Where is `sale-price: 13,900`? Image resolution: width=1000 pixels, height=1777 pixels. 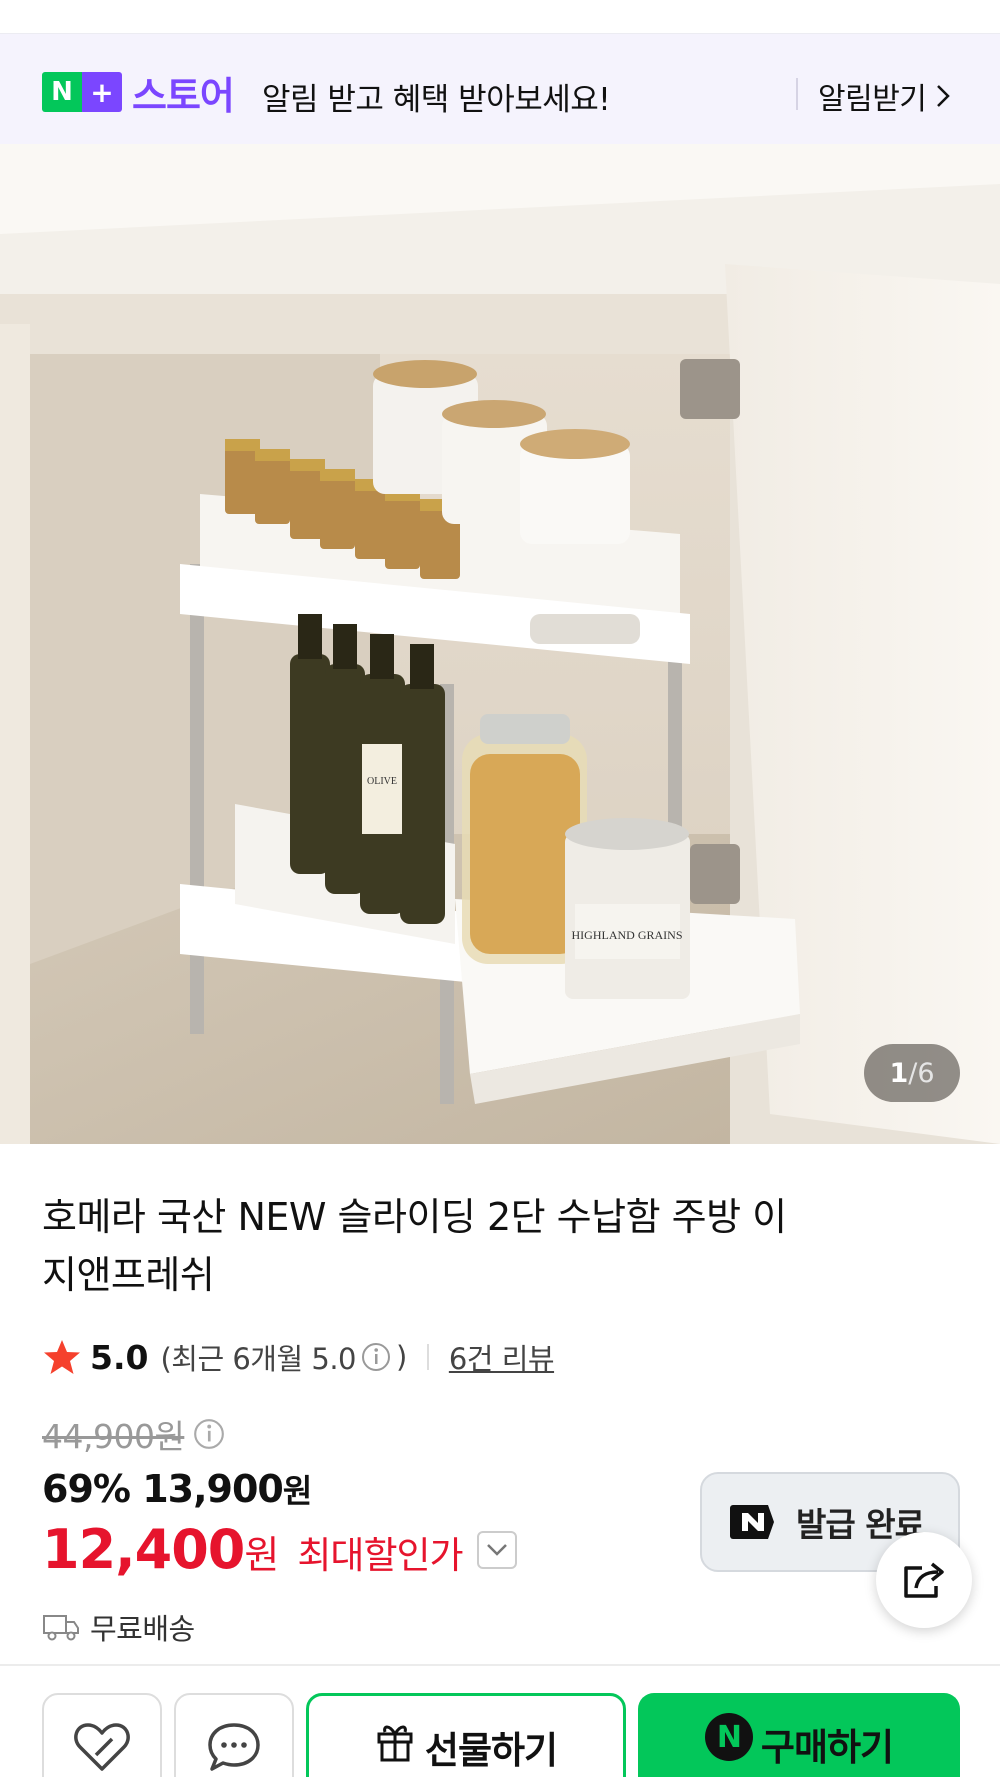 sale-price: 13,900 is located at coordinates (213, 1489).